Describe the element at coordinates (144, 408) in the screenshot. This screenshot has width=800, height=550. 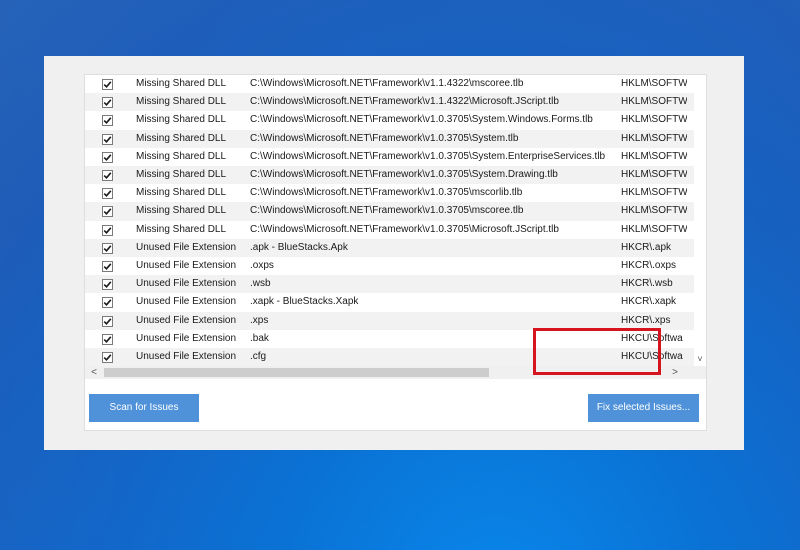
I see `scan-for-issues-button: Scan for Issues` at that location.